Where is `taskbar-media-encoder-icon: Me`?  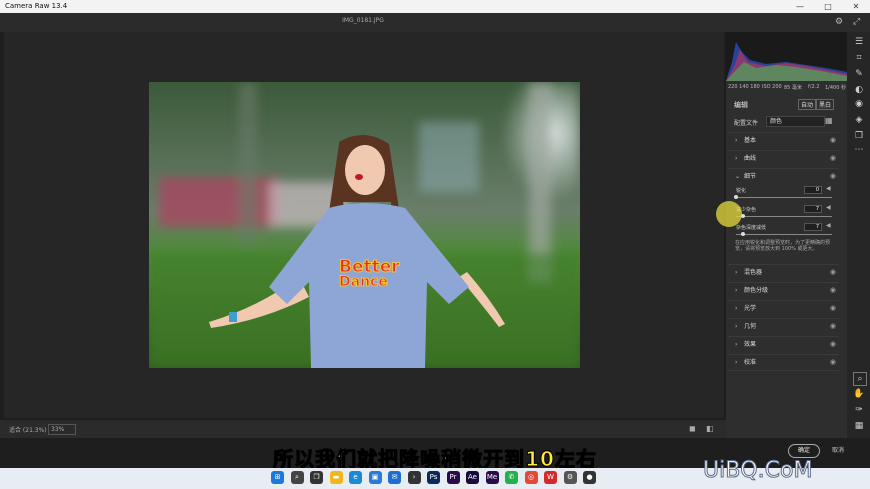 taskbar-media-encoder-icon: Me is located at coordinates (492, 477).